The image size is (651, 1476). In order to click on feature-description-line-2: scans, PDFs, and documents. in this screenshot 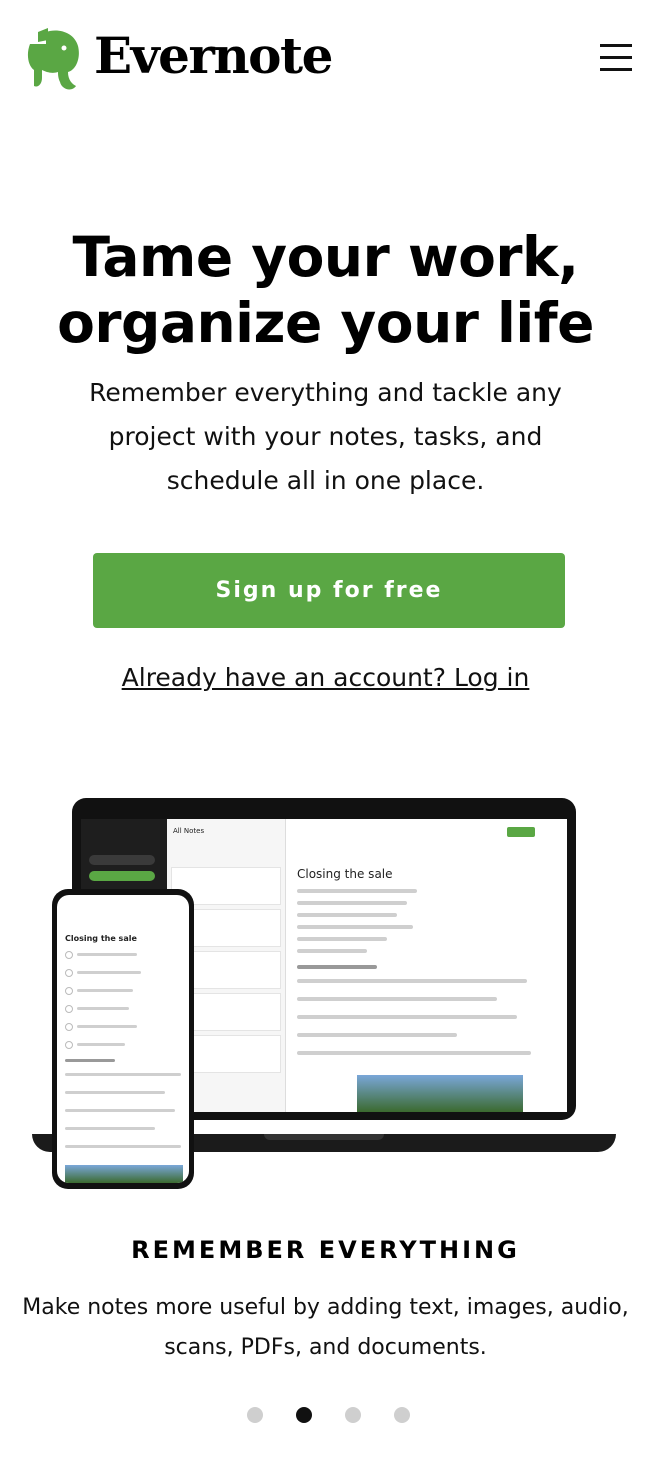, I will do `click(325, 1347)`.